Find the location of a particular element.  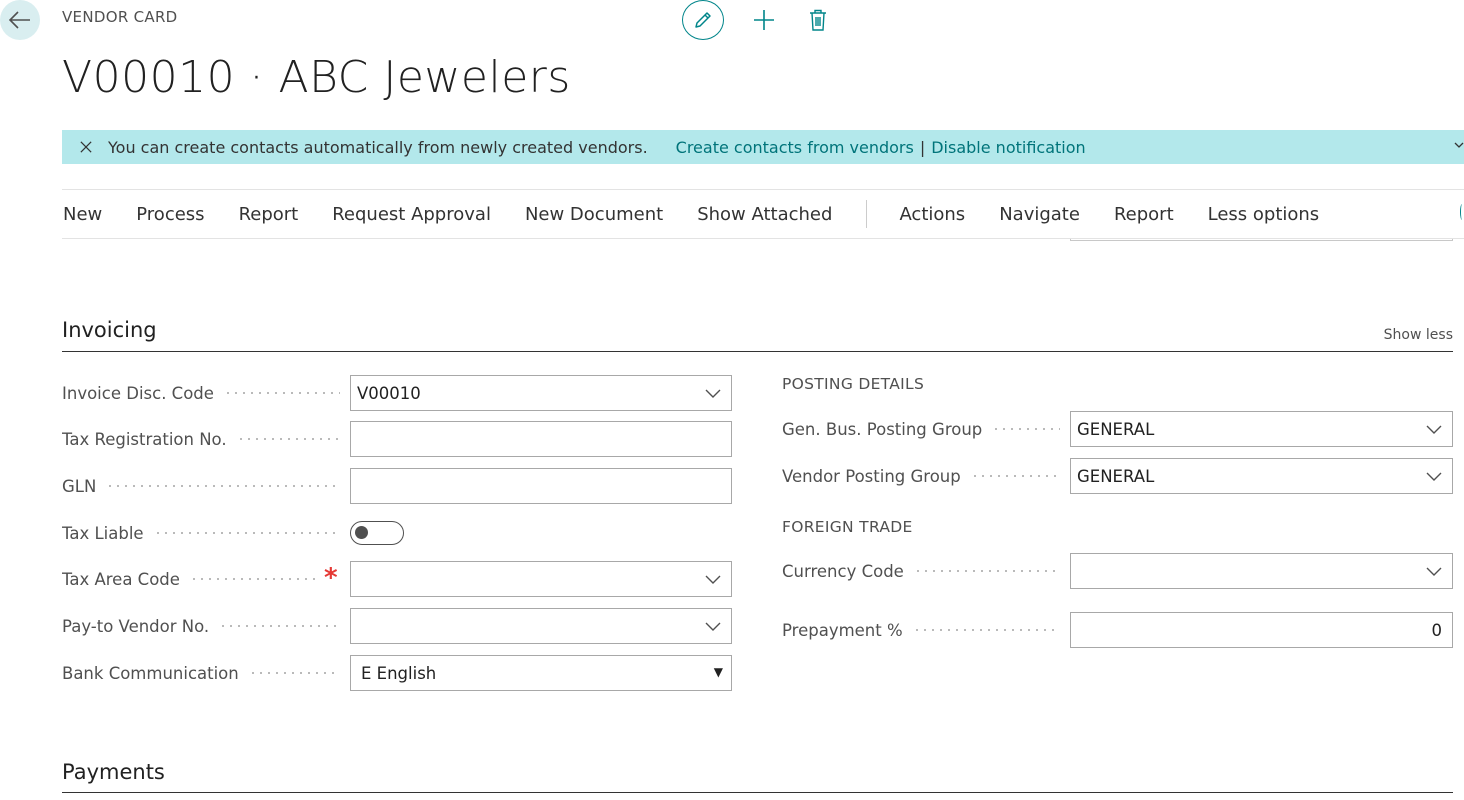

page-title: V00010 · ABC Jewelers is located at coordinates (316, 77).